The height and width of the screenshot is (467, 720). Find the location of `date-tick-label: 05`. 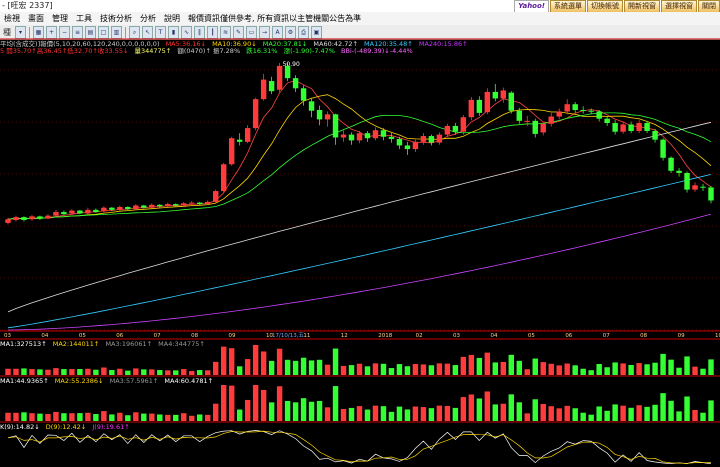

date-tick-label: 05 is located at coordinates (531, 336).